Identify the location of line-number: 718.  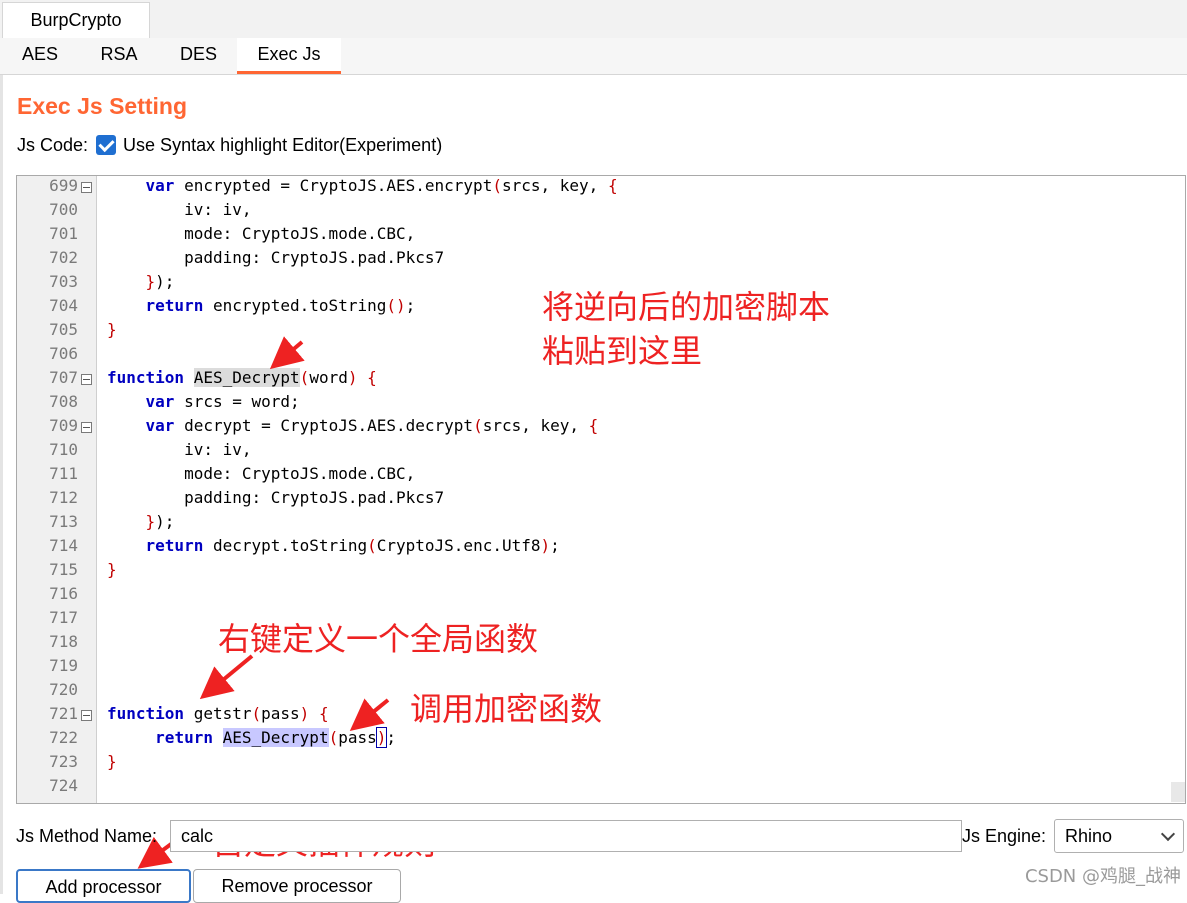
(63, 641).